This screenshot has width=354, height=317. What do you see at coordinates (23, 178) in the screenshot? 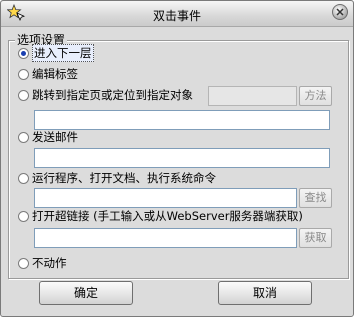
I see `radio-run-program` at bounding box center [23, 178].